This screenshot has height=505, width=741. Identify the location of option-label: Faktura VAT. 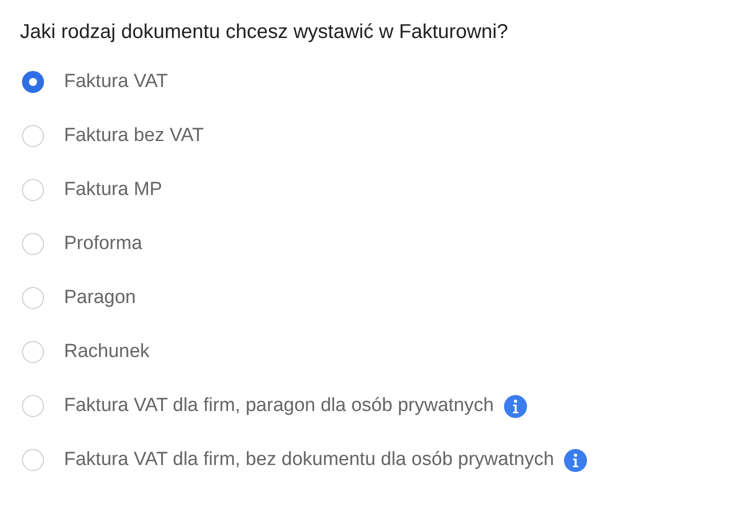
(116, 82).